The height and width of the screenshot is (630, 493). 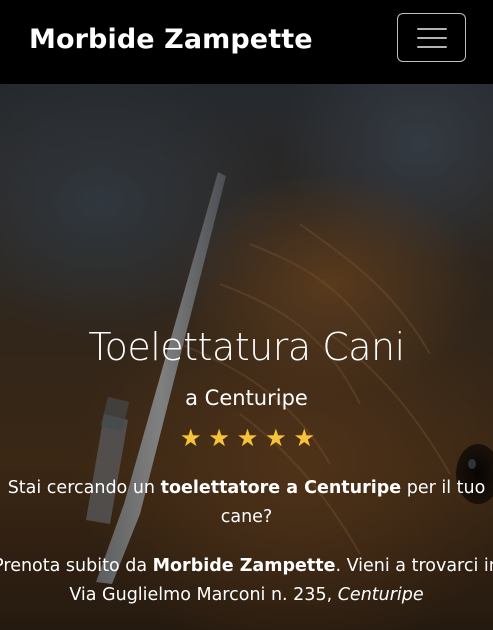 I want to click on cta-suffix: . Vieni a trovarci in, so click(x=414, y=566).